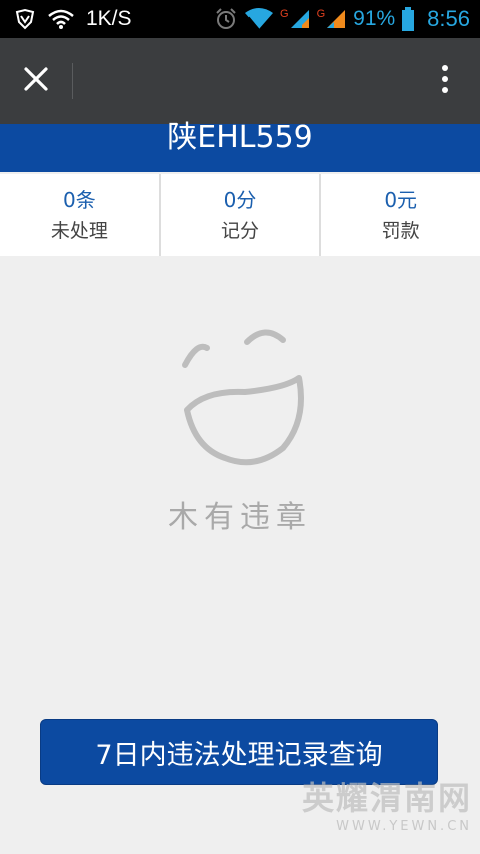  What do you see at coordinates (240, 19) in the screenshot?
I see `status-bar: 1K/S G G 91% 8:56` at bounding box center [240, 19].